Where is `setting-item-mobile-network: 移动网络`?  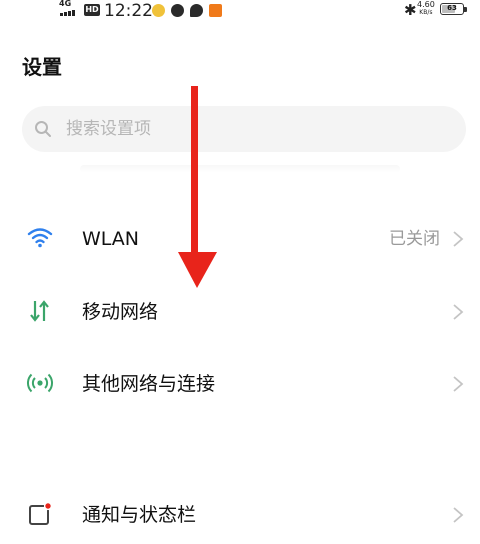
setting-item-mobile-network: 移动网络 is located at coordinates (240, 311).